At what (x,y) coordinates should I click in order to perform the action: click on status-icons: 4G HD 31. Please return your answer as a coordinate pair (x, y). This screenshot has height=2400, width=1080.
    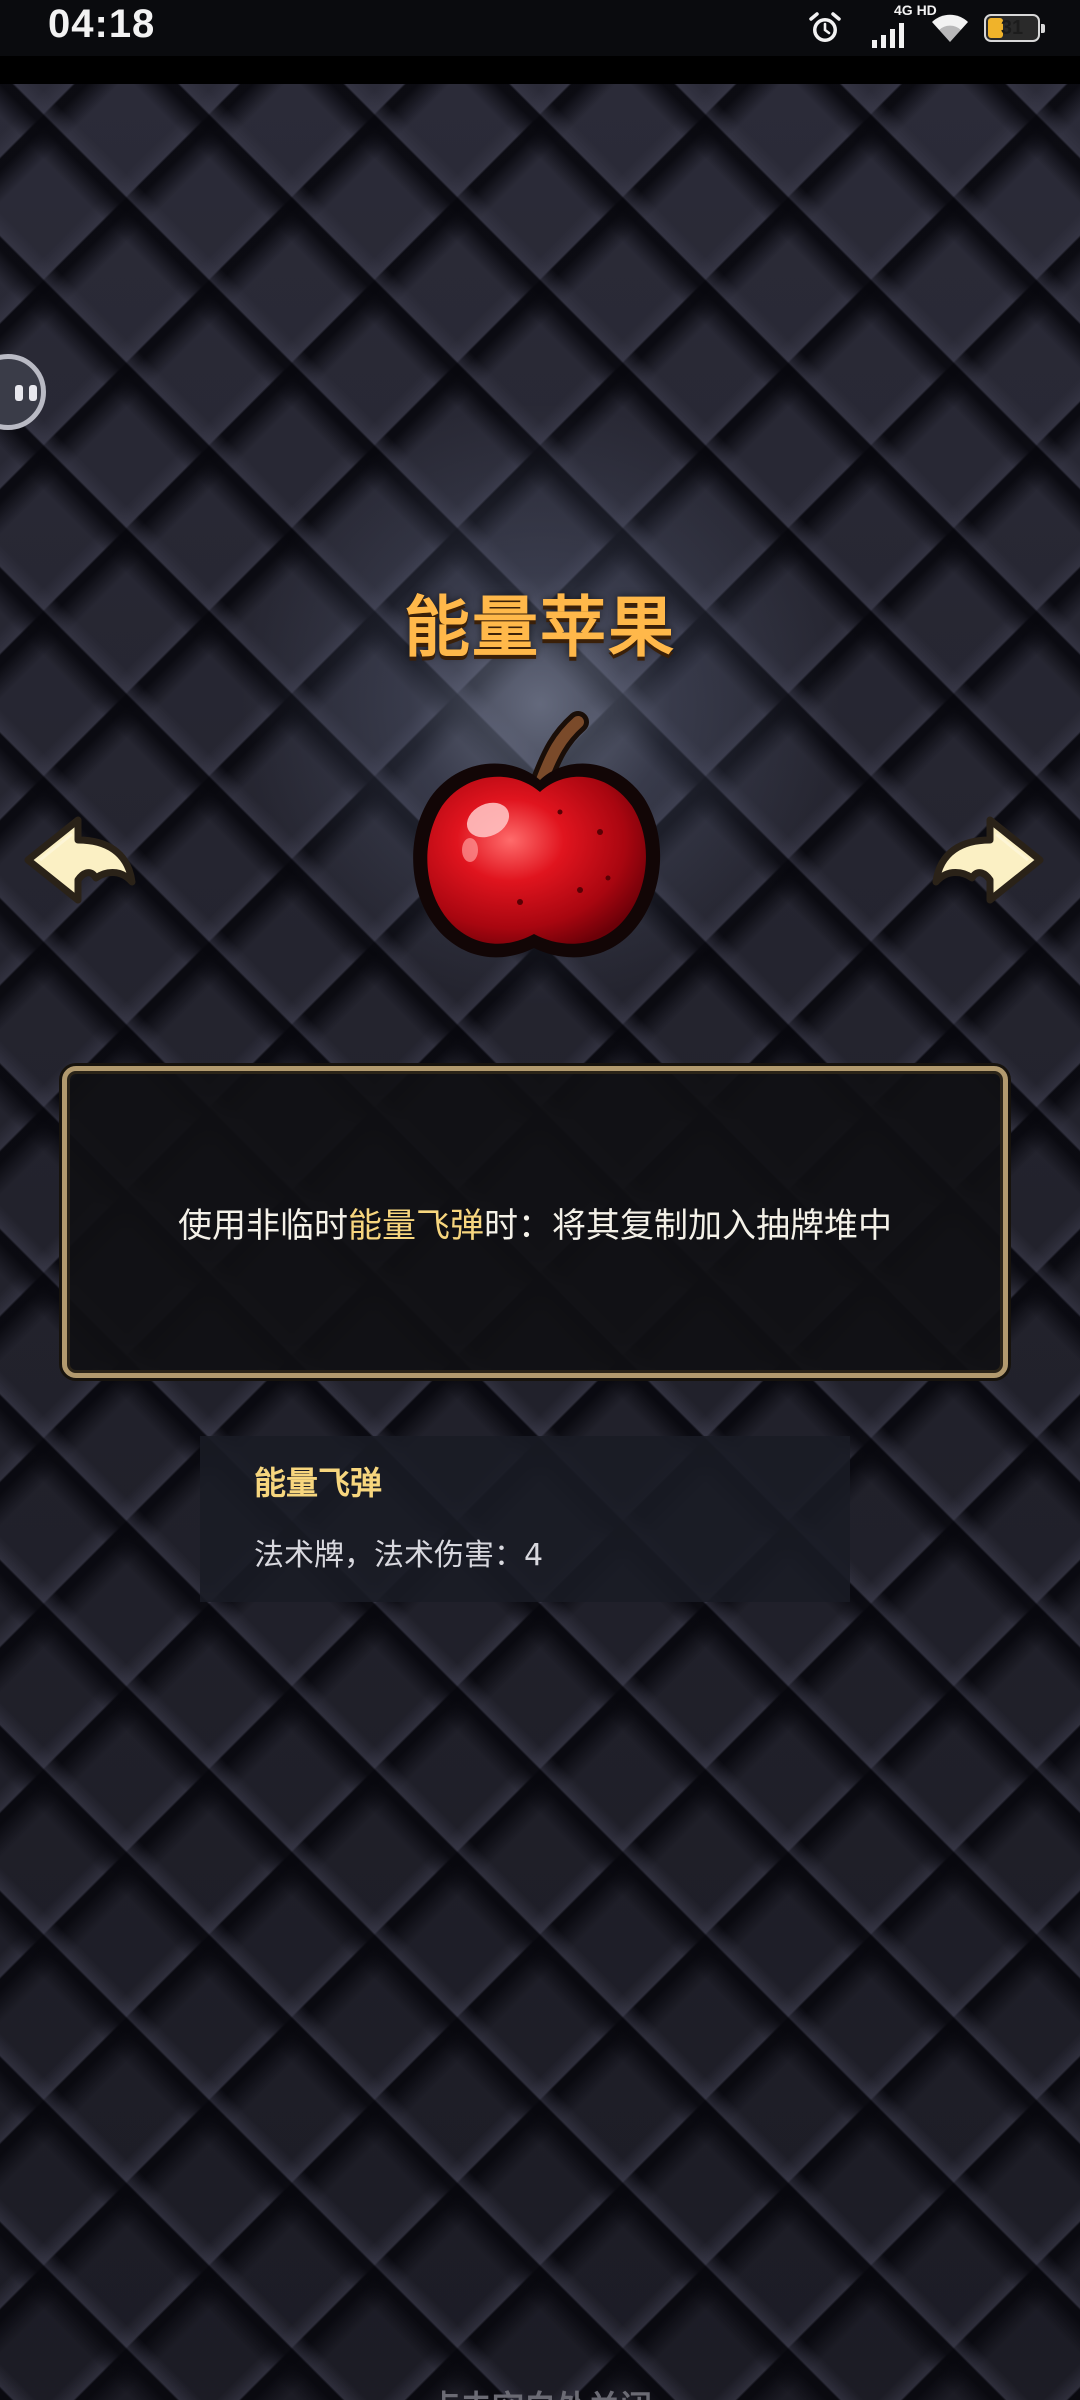
    Looking at the image, I should click on (926, 26).